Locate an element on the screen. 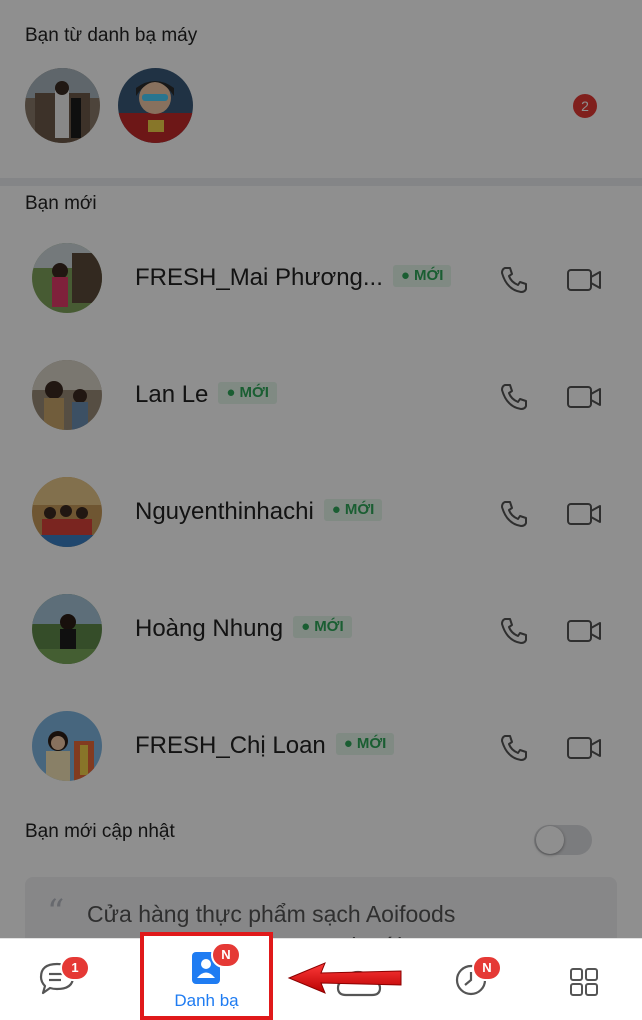 The image size is (642, 1020). contact-row: Lan Le ● MỚI is located at coordinates (321, 395).